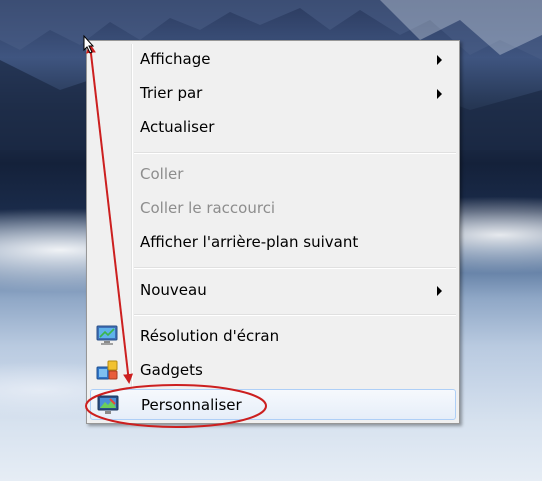  What do you see at coordinates (249, 242) in the screenshot?
I see `menu-item-label: Afficher l'arrière-plan suivant` at bounding box center [249, 242].